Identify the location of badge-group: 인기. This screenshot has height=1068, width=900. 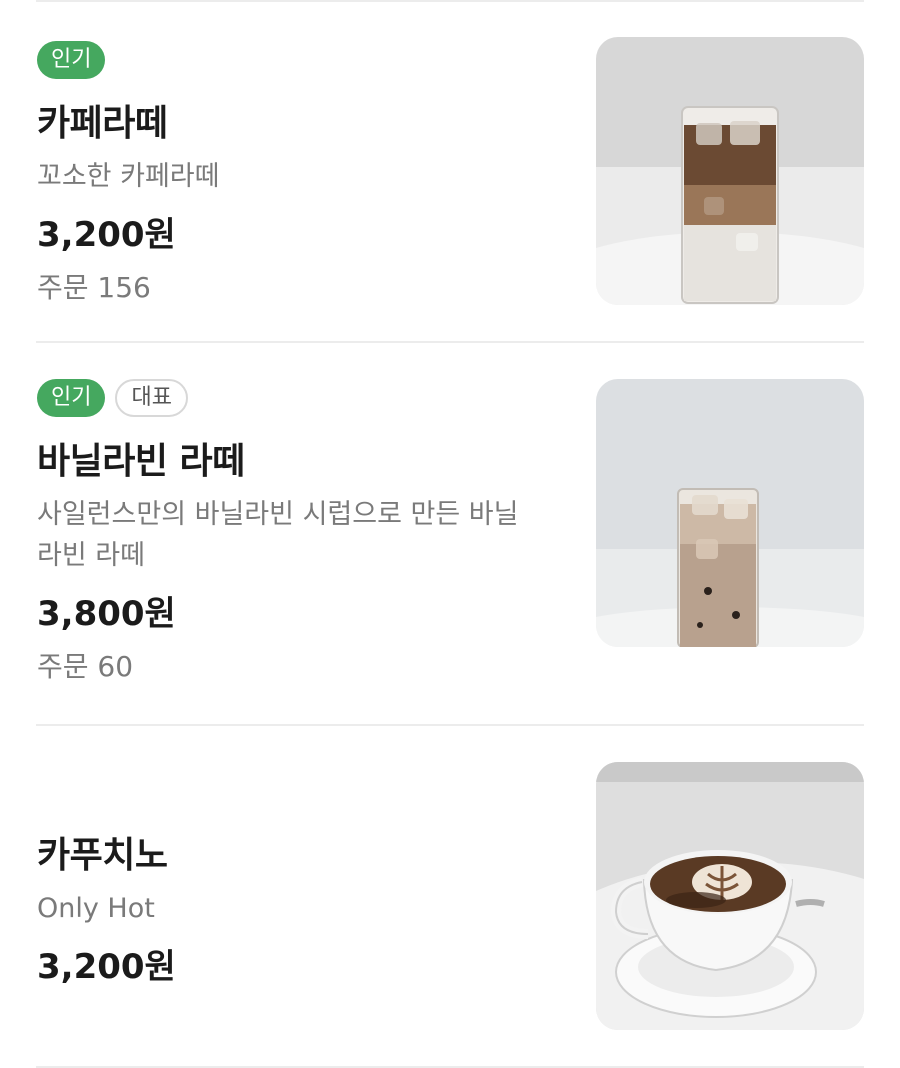
(297, 60).